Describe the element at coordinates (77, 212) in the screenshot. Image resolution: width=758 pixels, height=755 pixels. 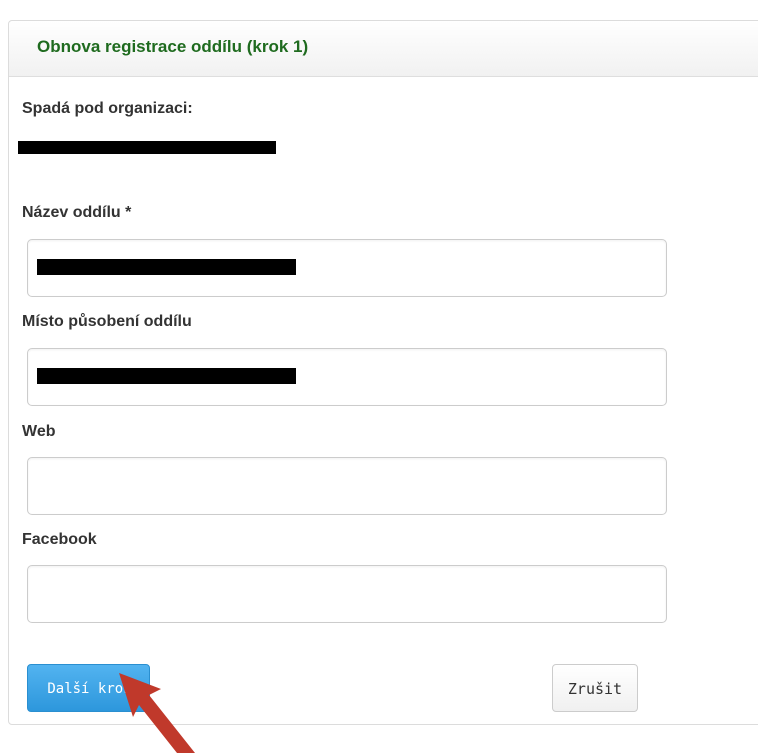
I see `name-label: Název oddílu *` at that location.